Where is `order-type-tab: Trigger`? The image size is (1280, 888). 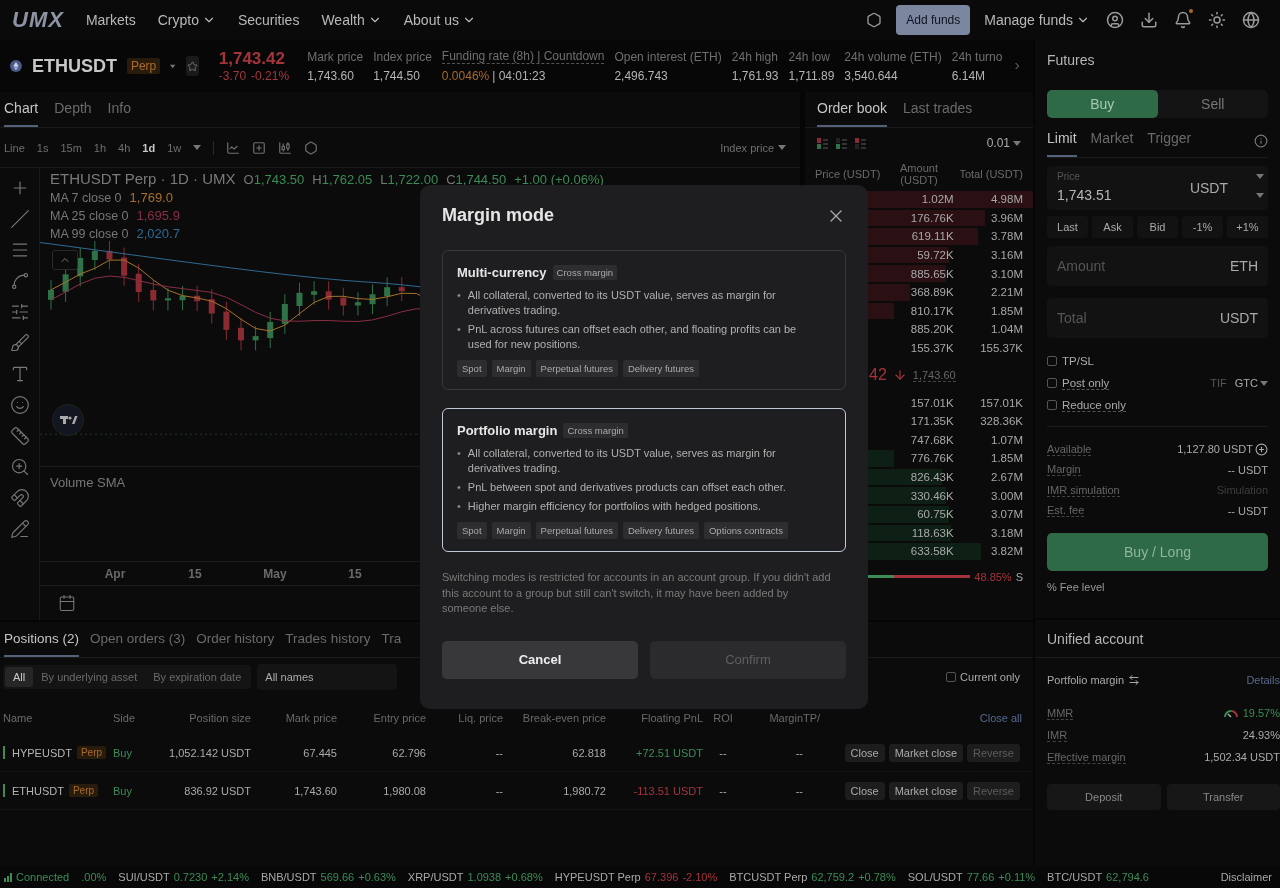
order-type-tab: Trigger is located at coordinates (1169, 143).